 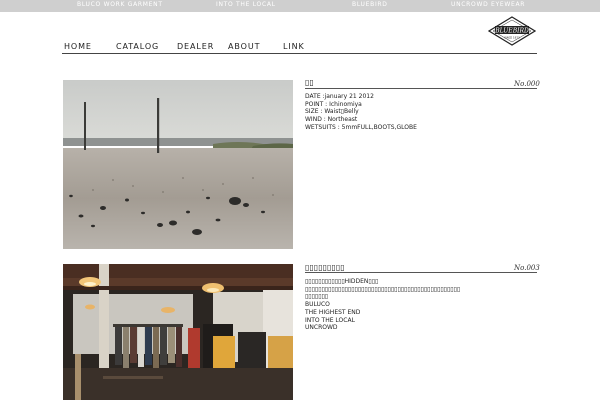 What do you see at coordinates (339, 96) in the screenshot?
I see `entry-detail-line: DATE :january 21 2012` at bounding box center [339, 96].